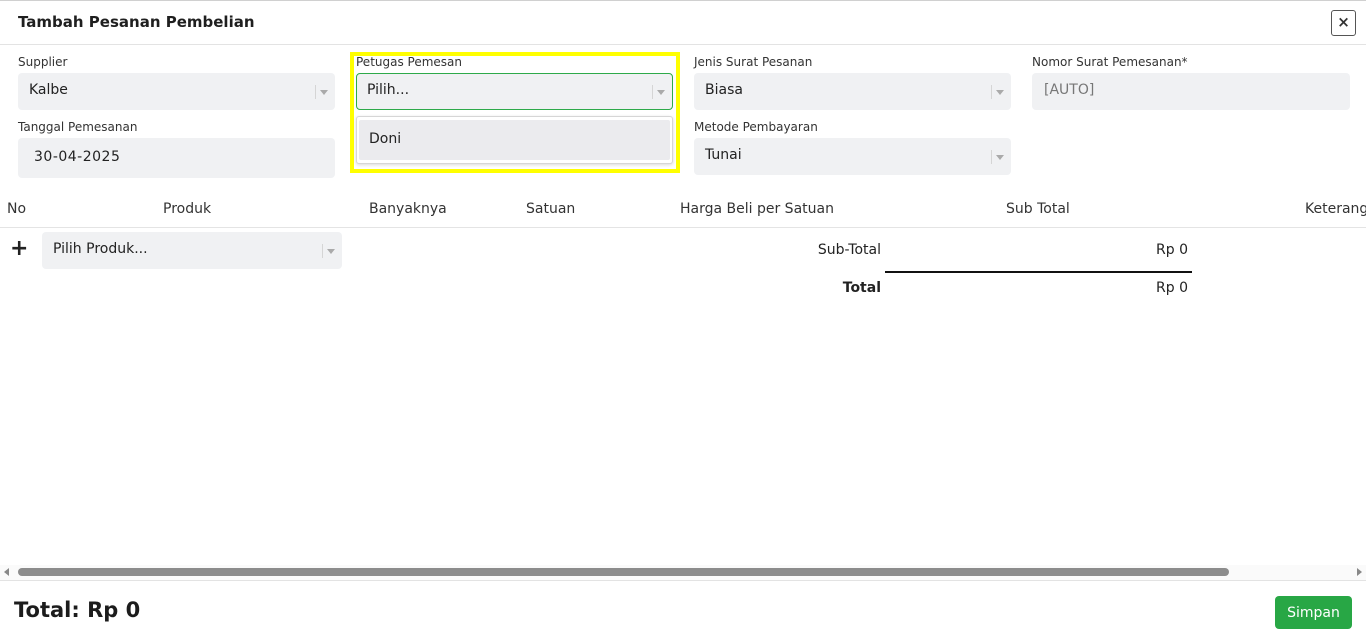  Describe the element at coordinates (852, 91) in the screenshot. I see `jenis-surat-select: Biasa` at that location.